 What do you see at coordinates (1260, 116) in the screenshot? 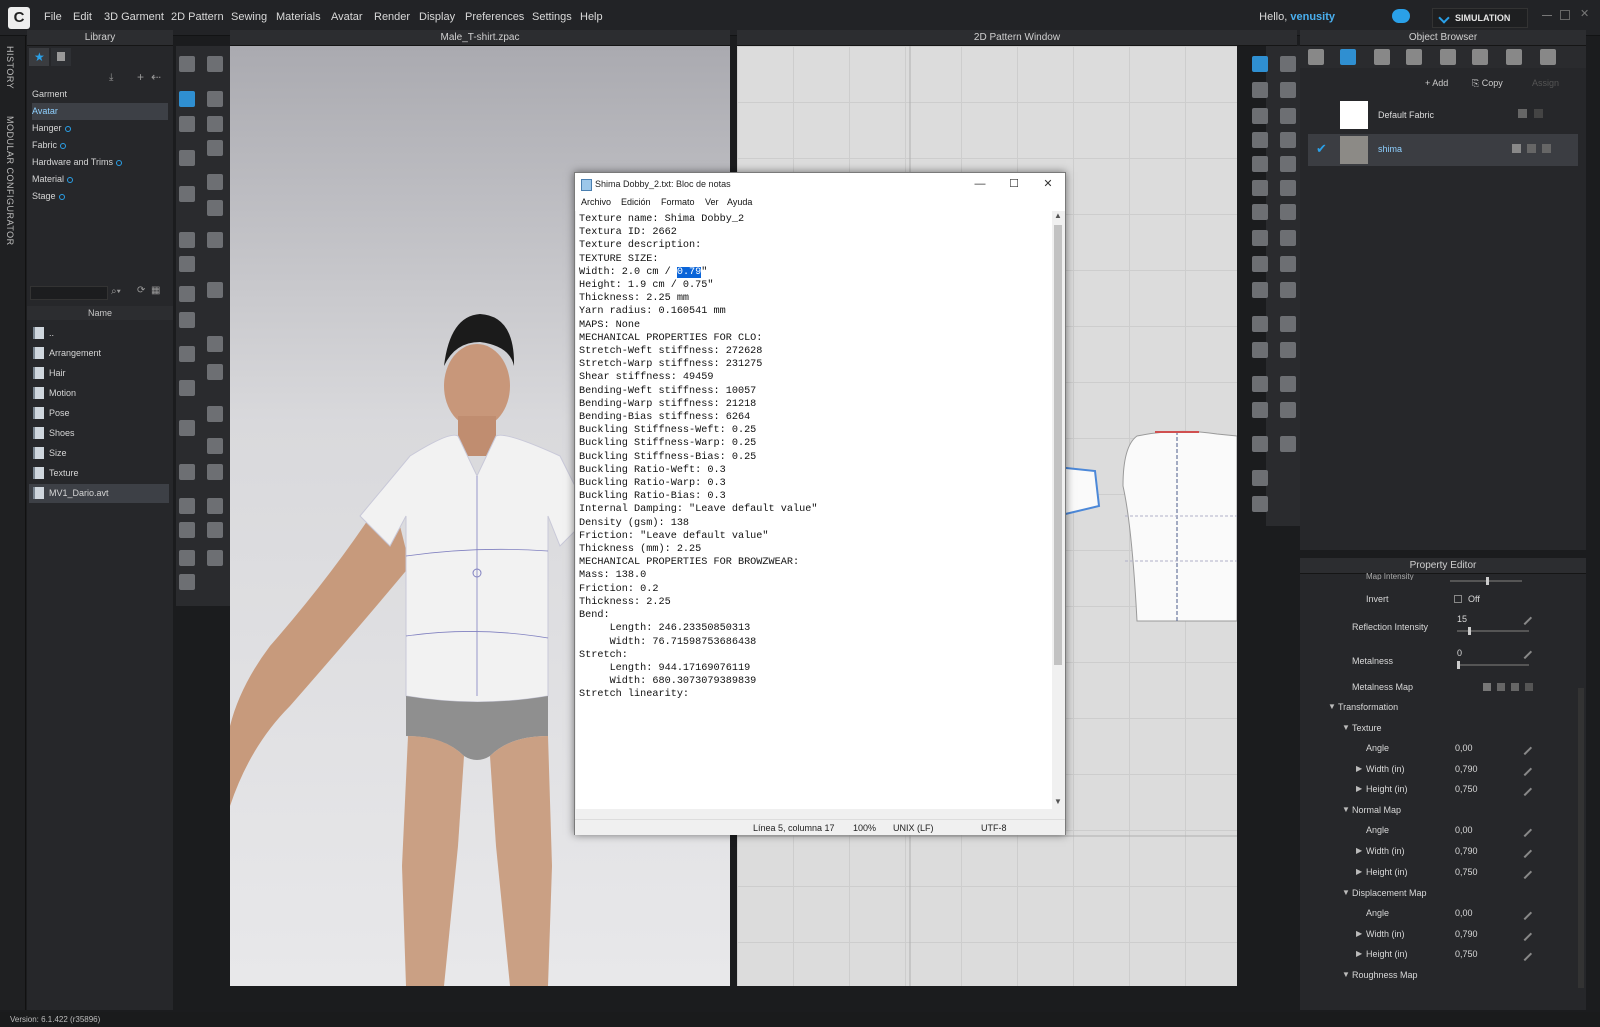
I see `polygon-icon` at bounding box center [1260, 116].